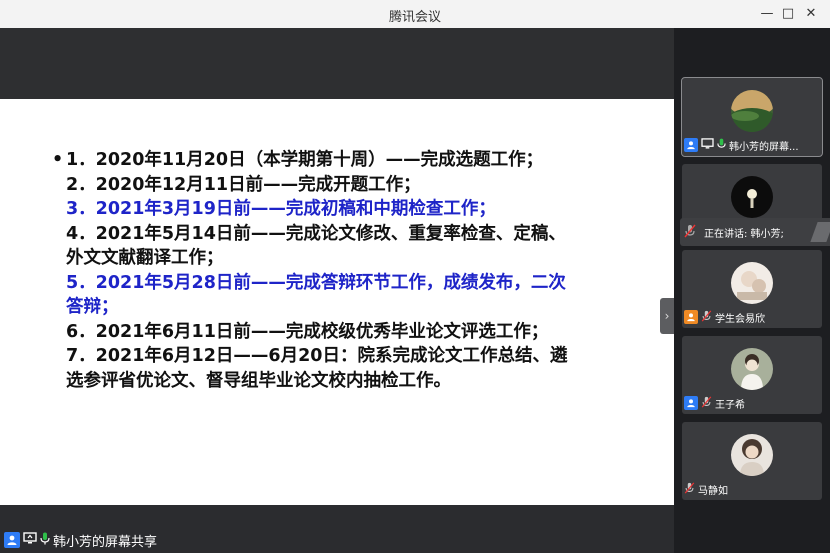 The image size is (830, 553). What do you see at coordinates (281, 209) in the screenshot?
I see `slide-line-text: 3．2021年3月19日前——完成初稿和中期检查工作；` at bounding box center [281, 209].